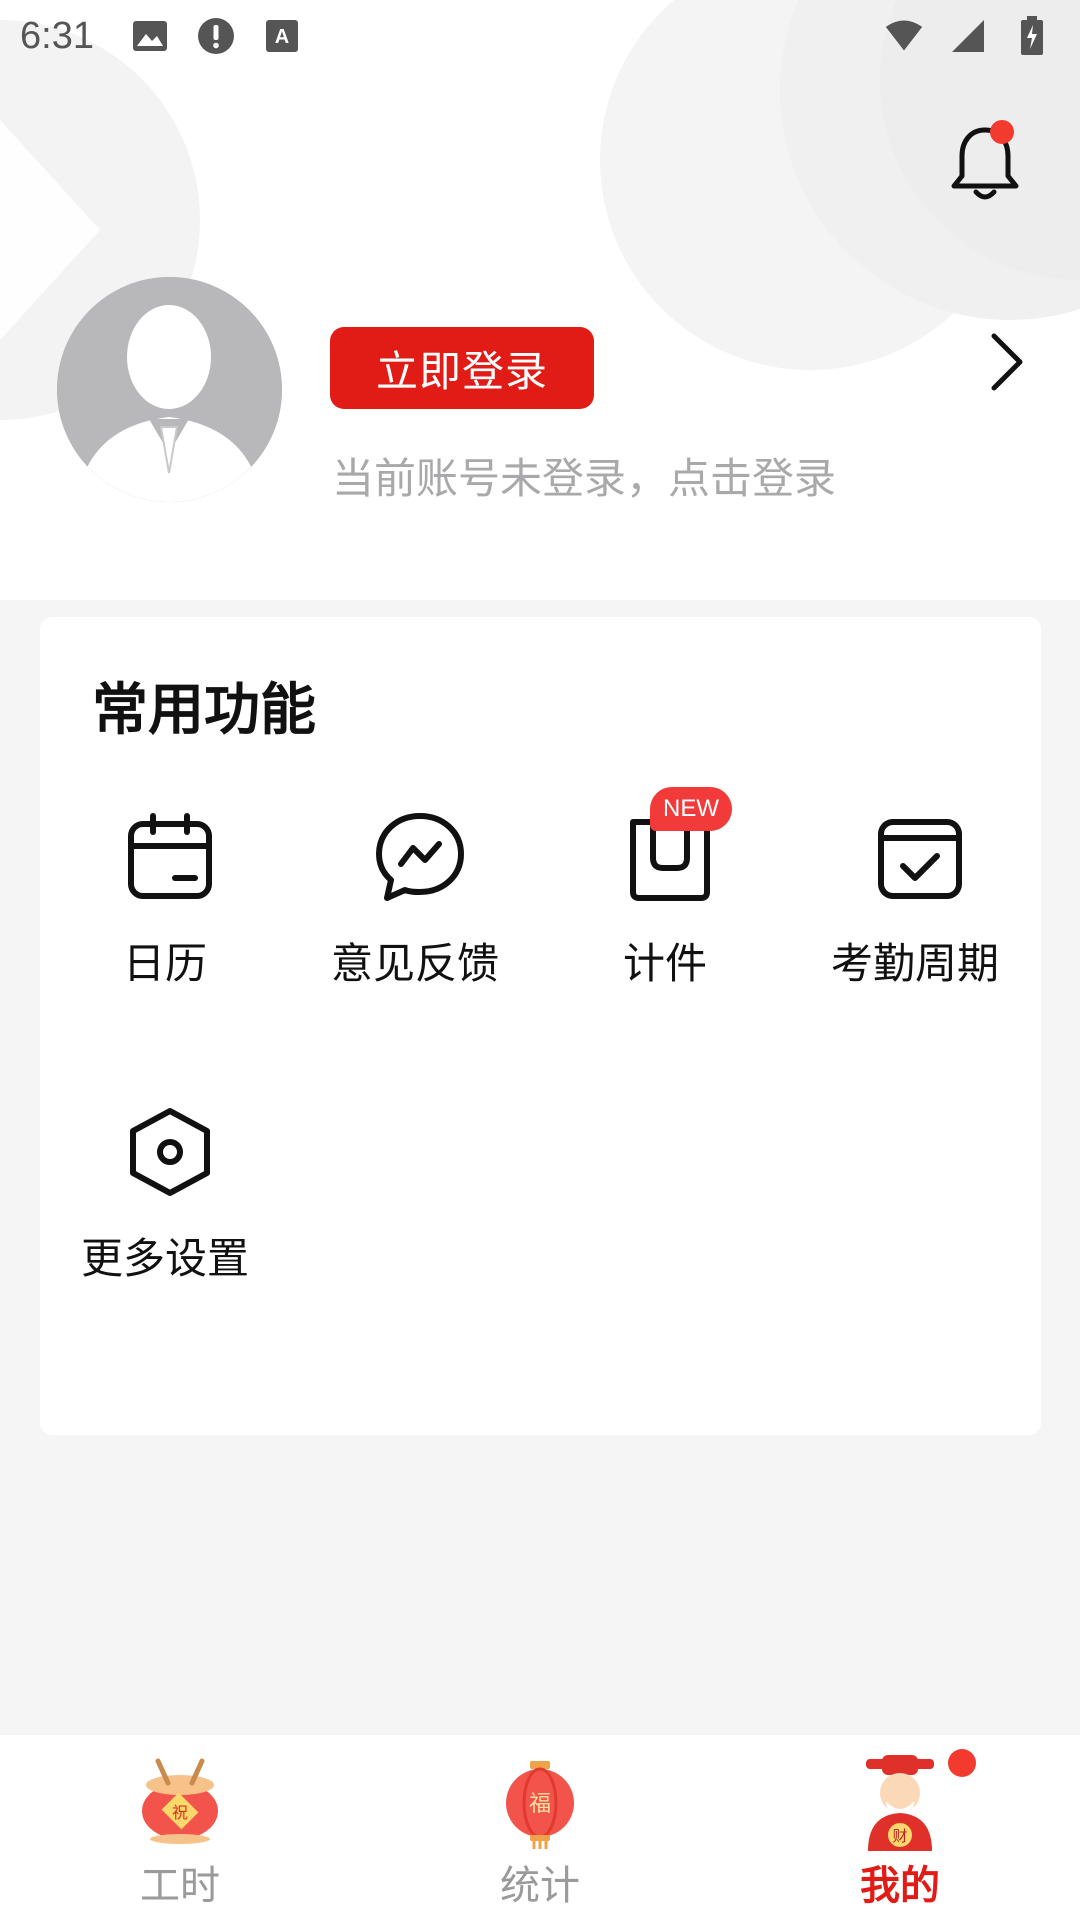 The height and width of the screenshot is (1920, 1080). Describe the element at coordinates (968, 36) in the screenshot. I see `signal-icon` at that location.